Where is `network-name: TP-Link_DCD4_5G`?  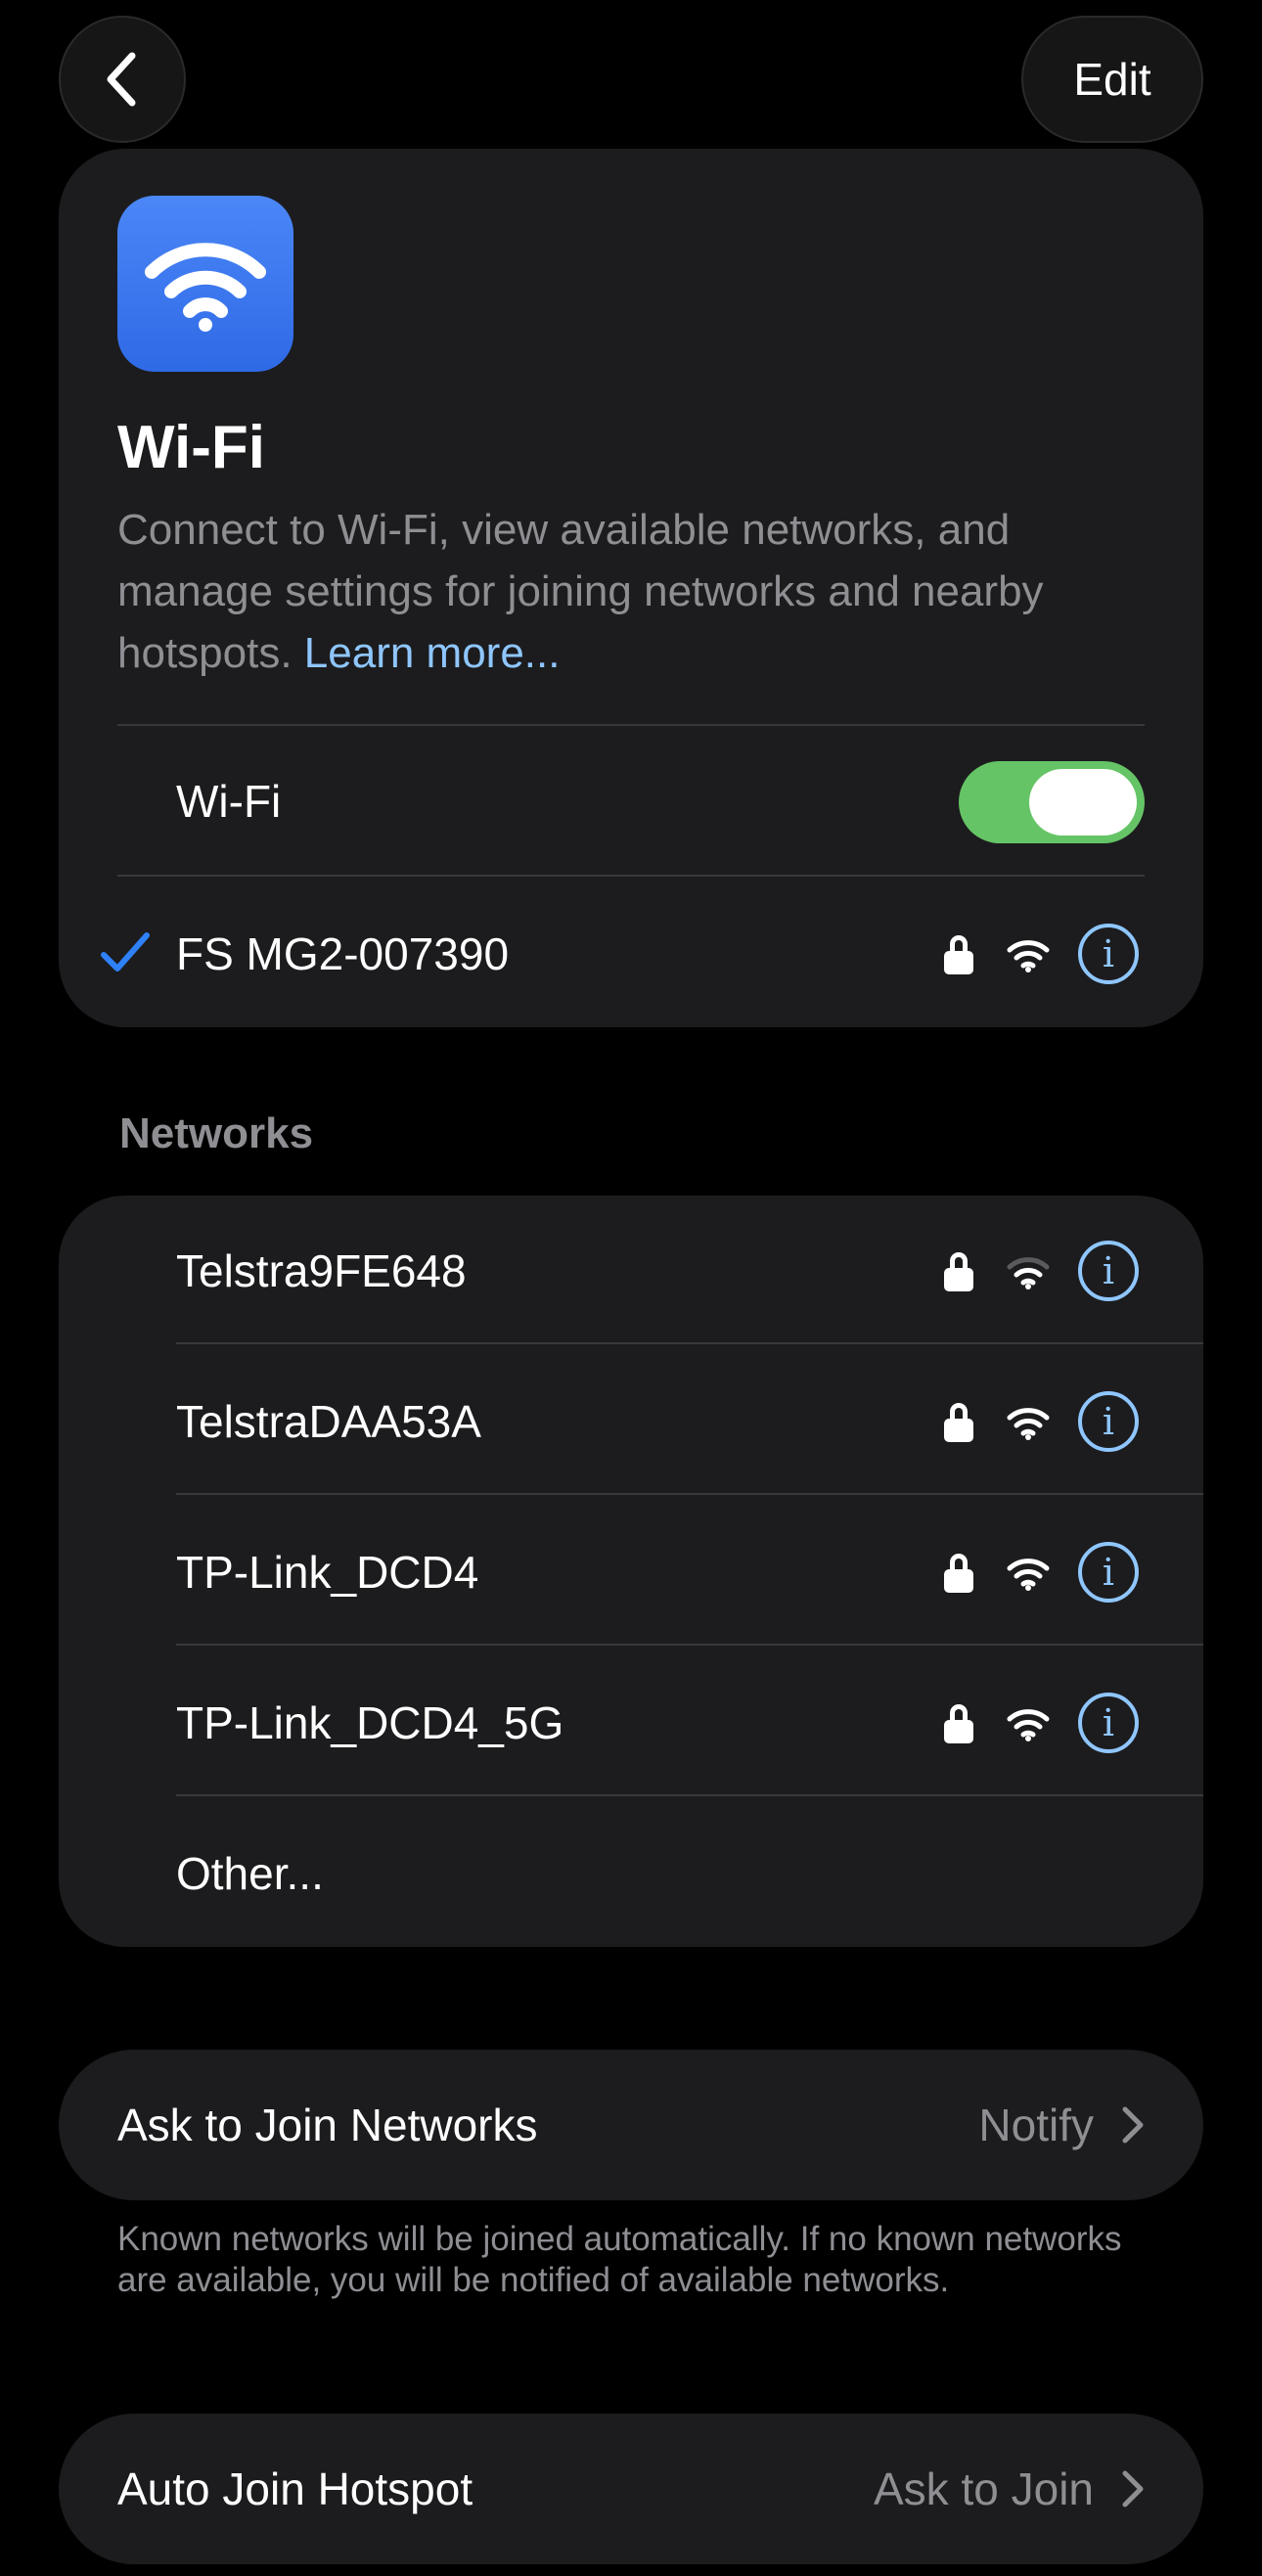 network-name: TP-Link_DCD4_5G is located at coordinates (370, 1722).